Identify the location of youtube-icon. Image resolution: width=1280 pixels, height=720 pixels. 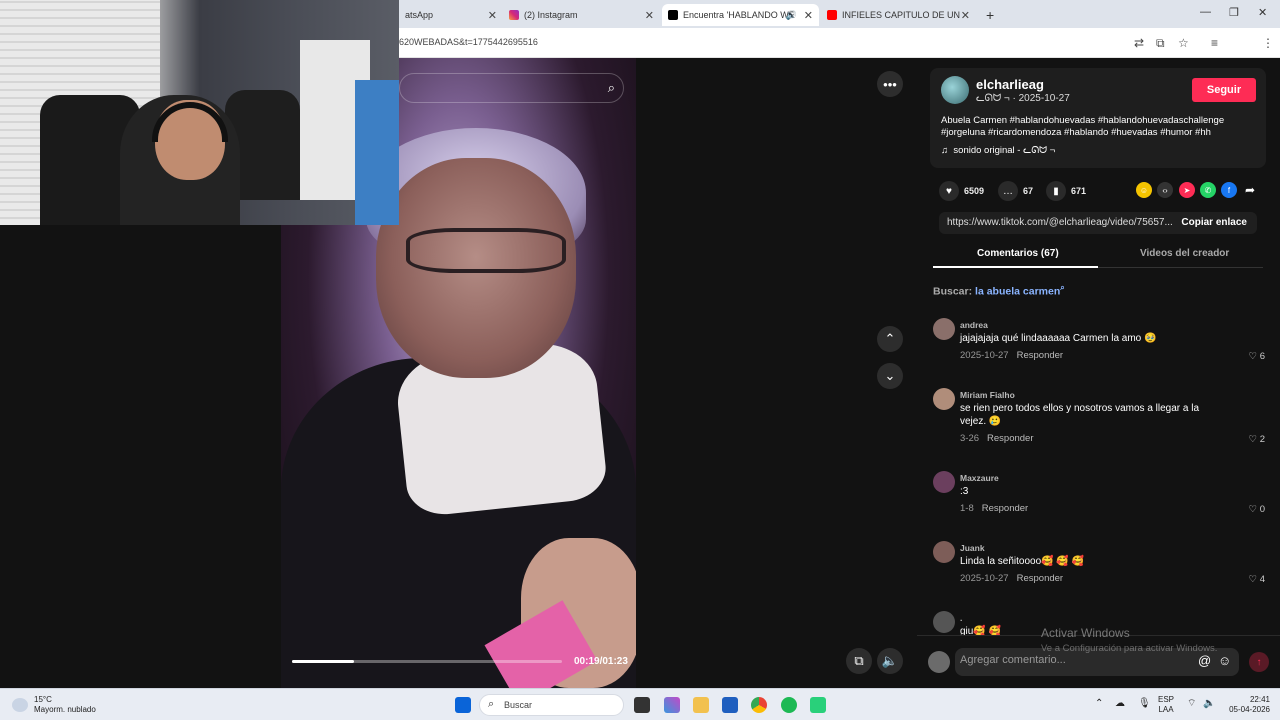
(832, 15).